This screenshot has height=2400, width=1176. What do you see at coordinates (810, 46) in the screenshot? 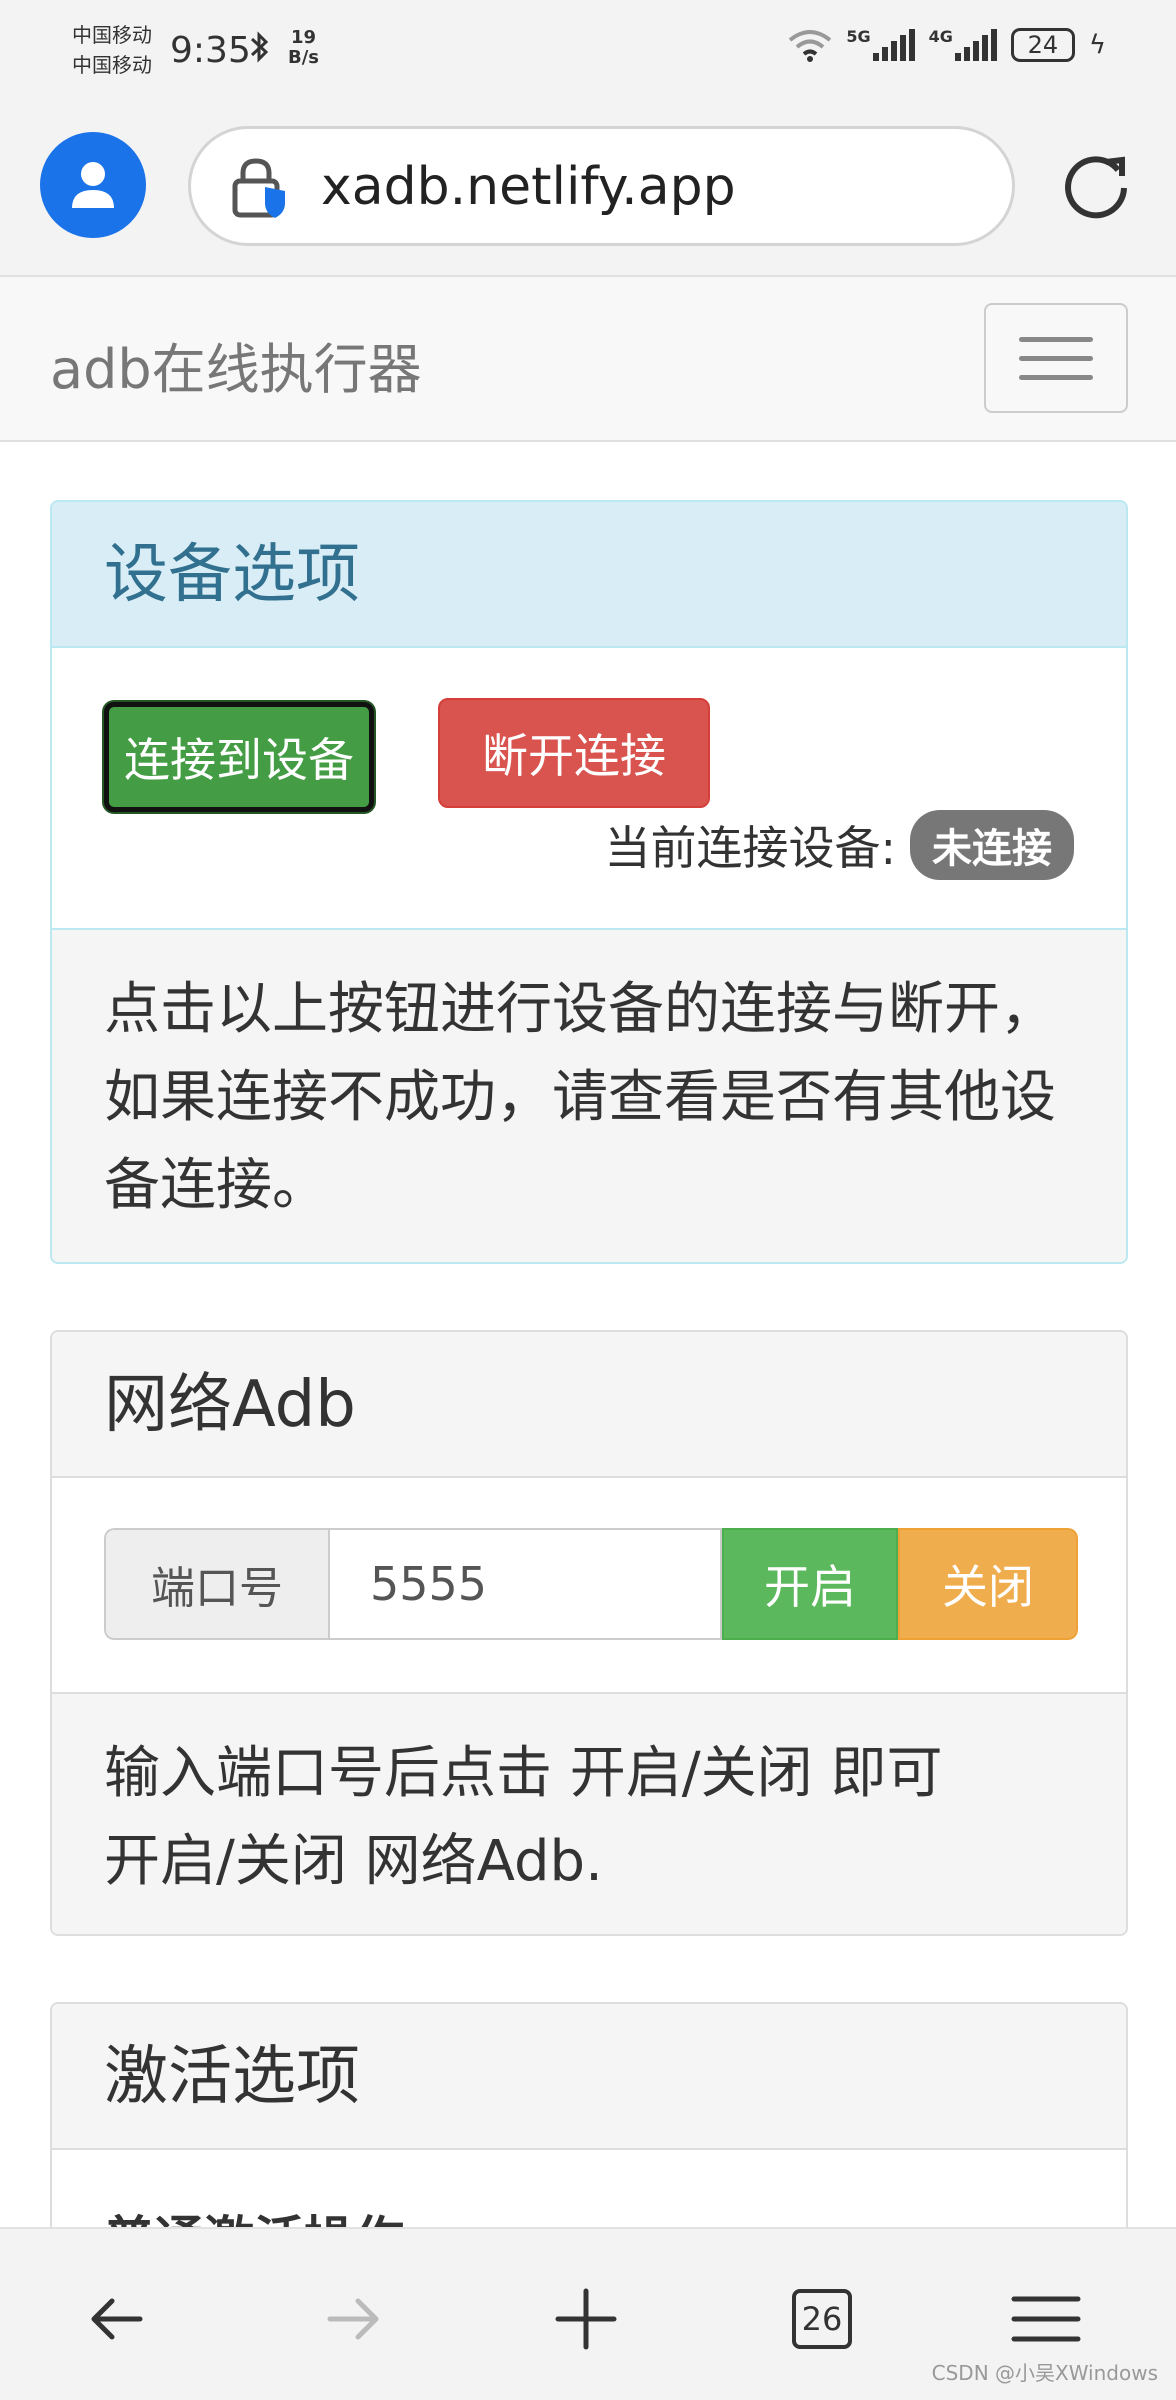
I see `wifi-icon` at bounding box center [810, 46].